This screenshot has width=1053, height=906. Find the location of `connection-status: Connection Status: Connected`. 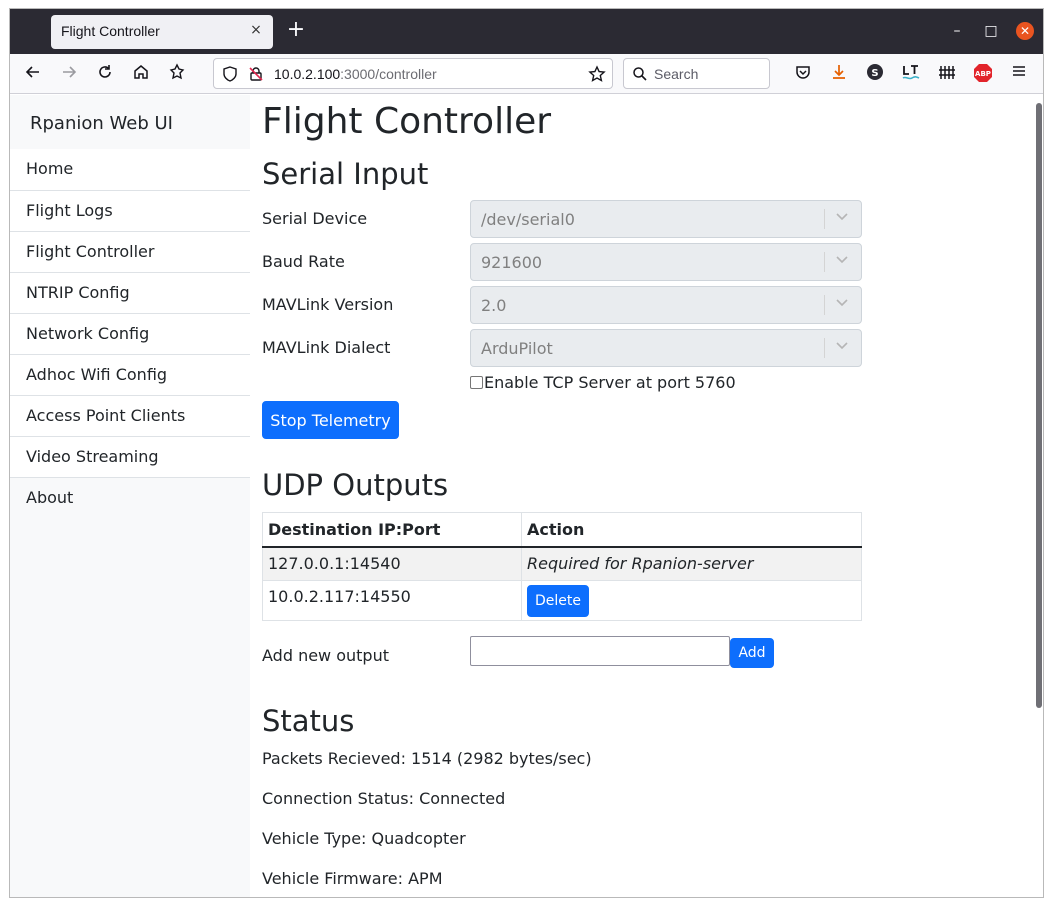

connection-status: Connection Status: Connected is located at coordinates (384, 798).